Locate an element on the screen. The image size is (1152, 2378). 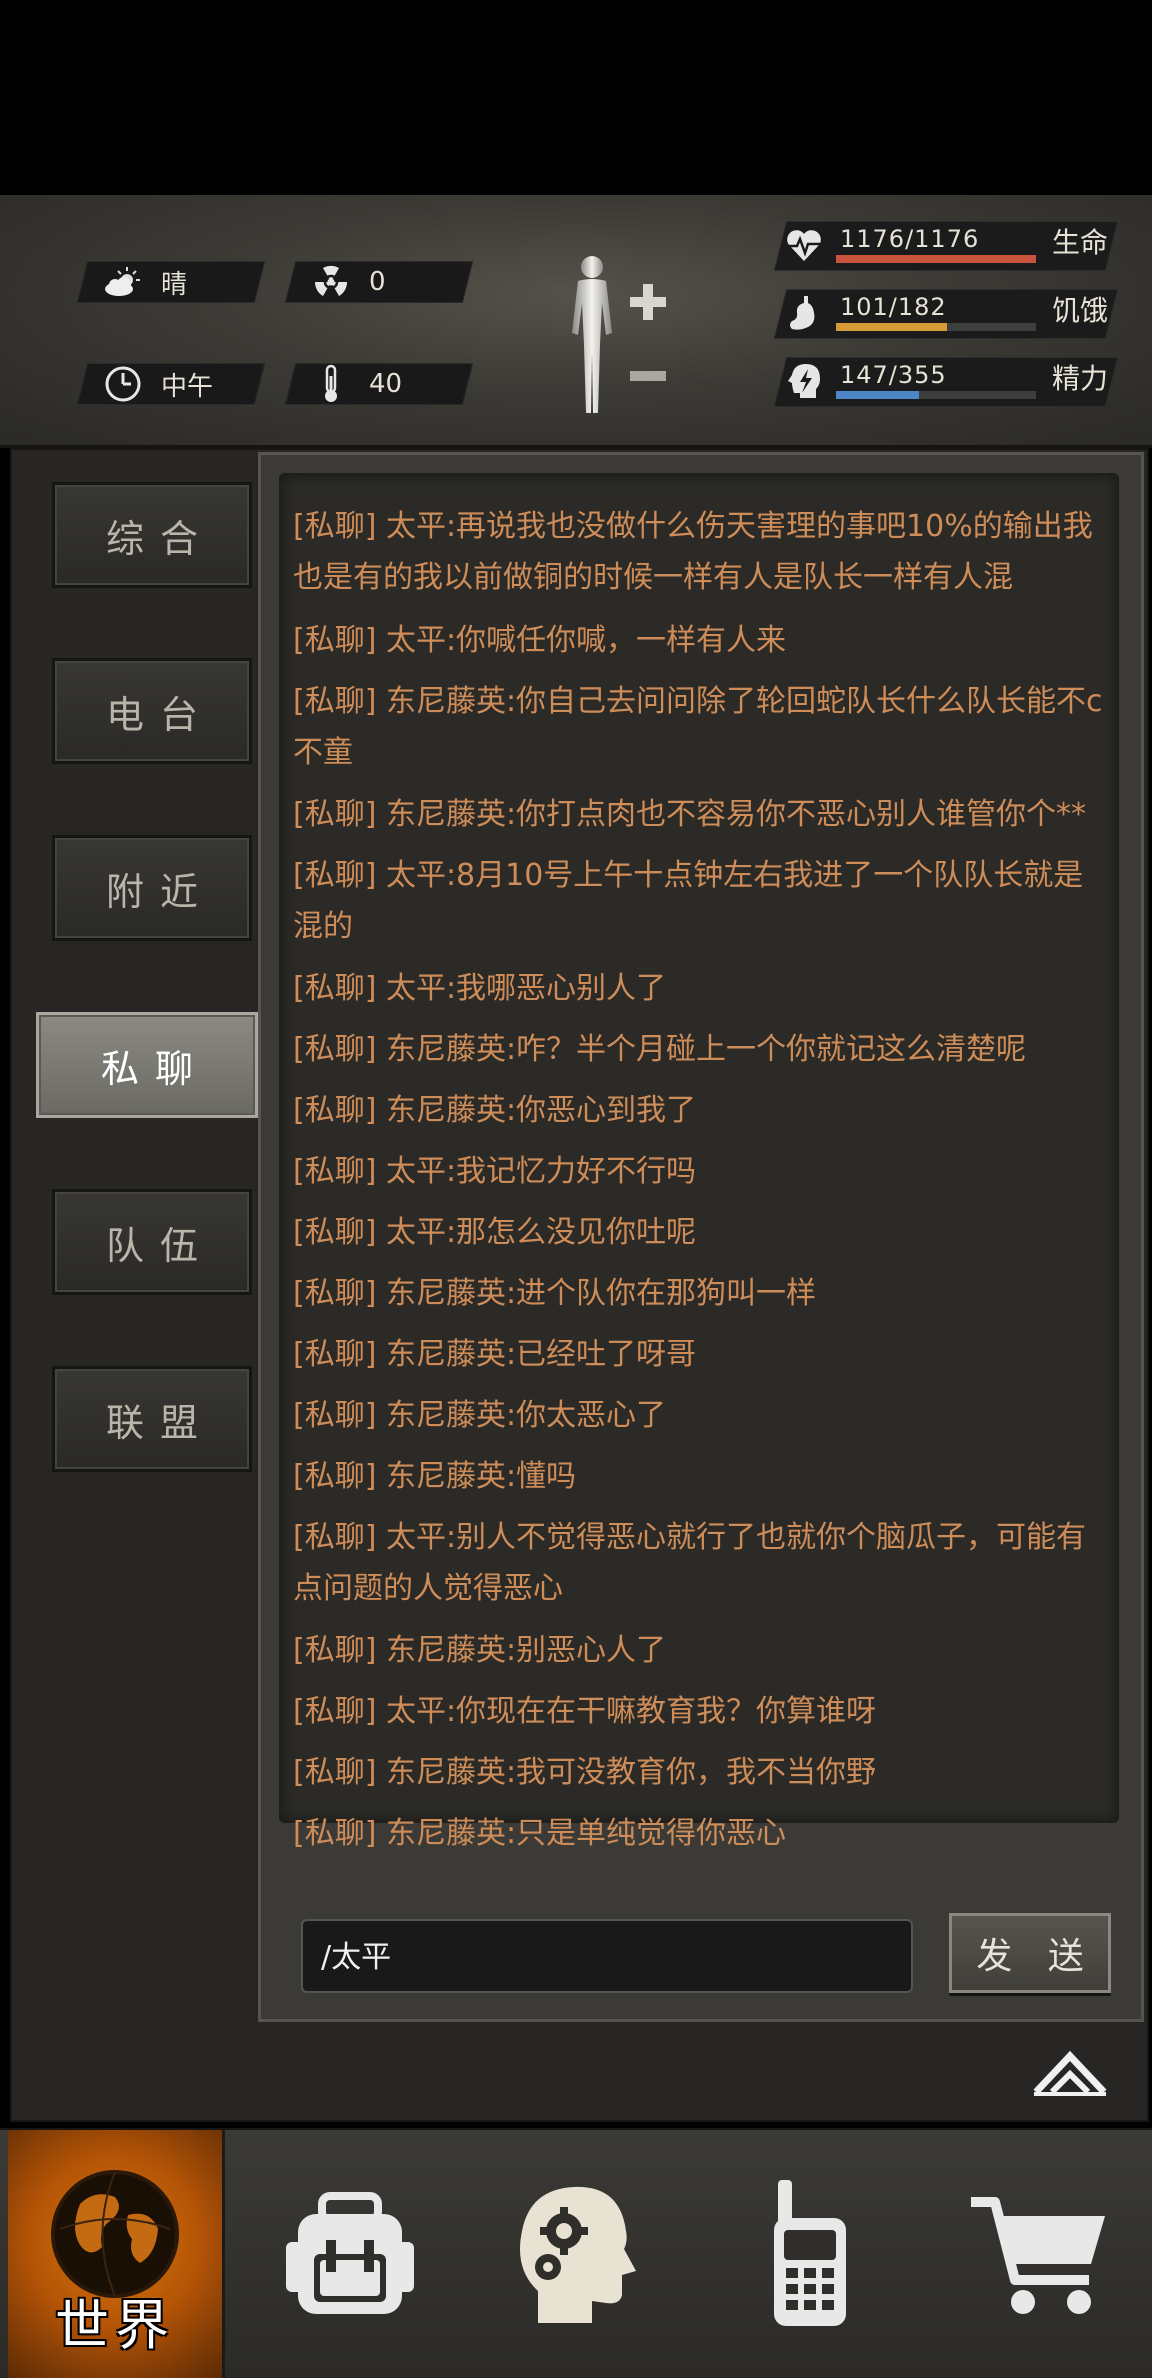
tab-nearby: 附近 is located at coordinates (152, 888).